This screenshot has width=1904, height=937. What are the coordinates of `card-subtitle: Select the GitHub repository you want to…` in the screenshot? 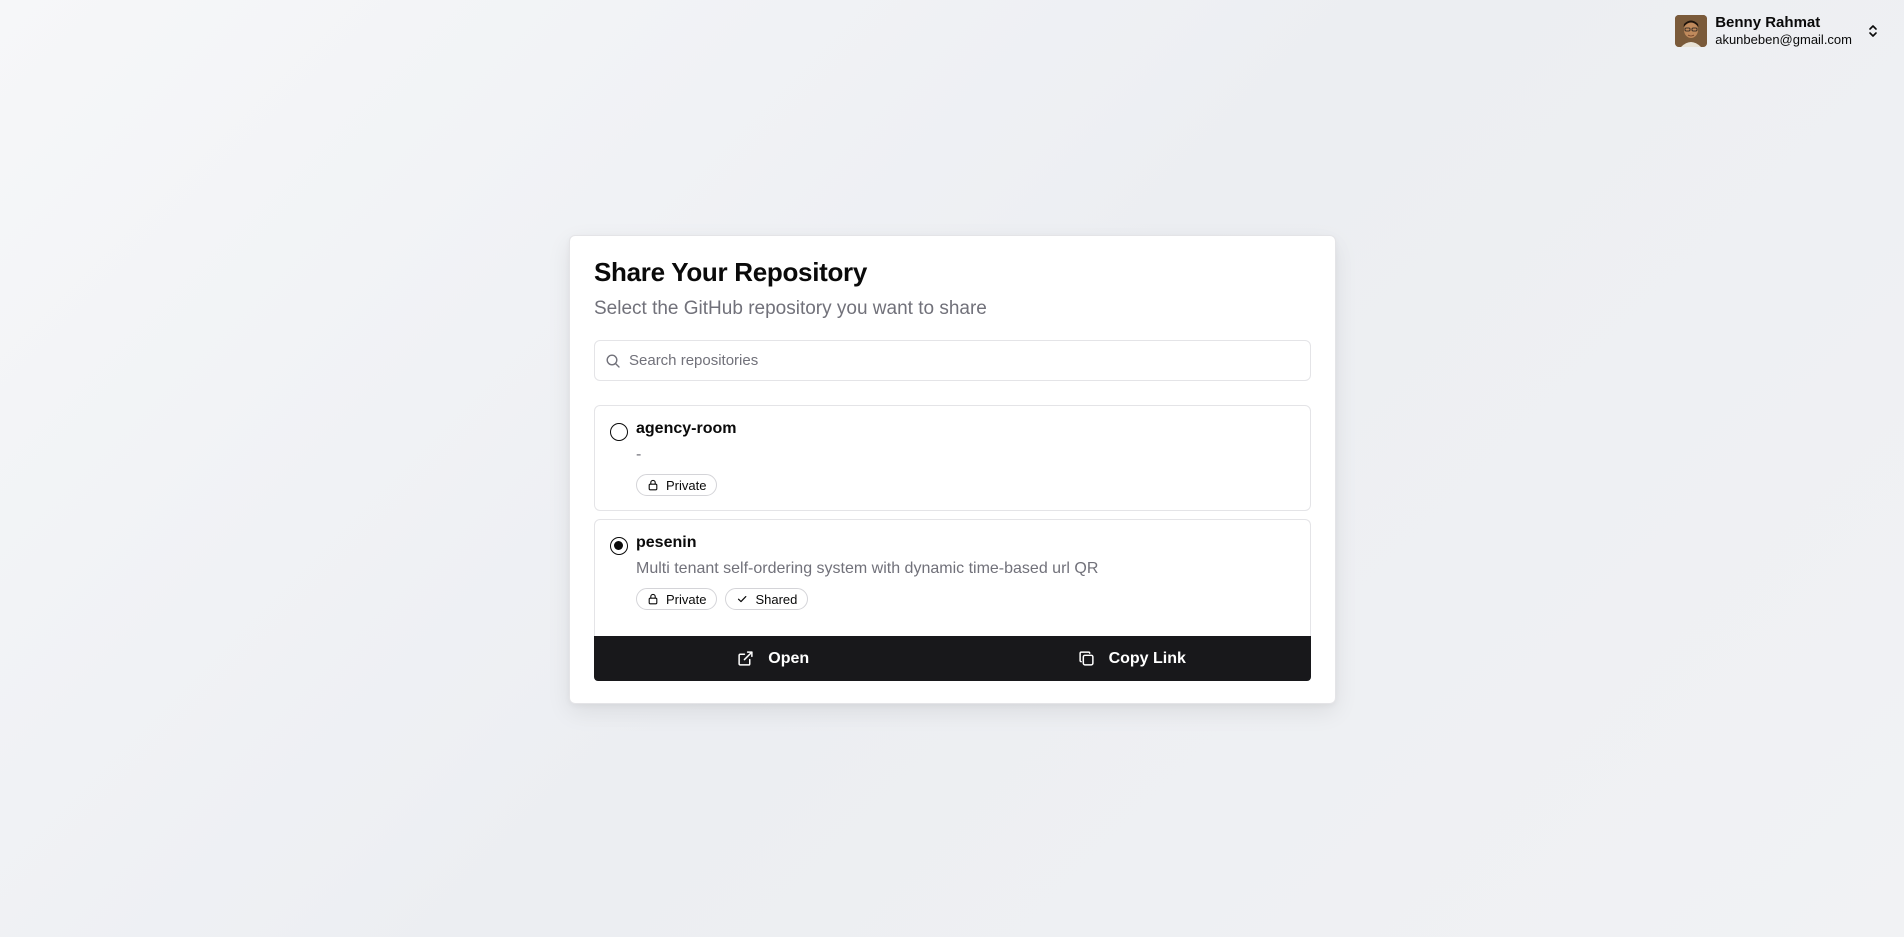 It's located at (790, 309).